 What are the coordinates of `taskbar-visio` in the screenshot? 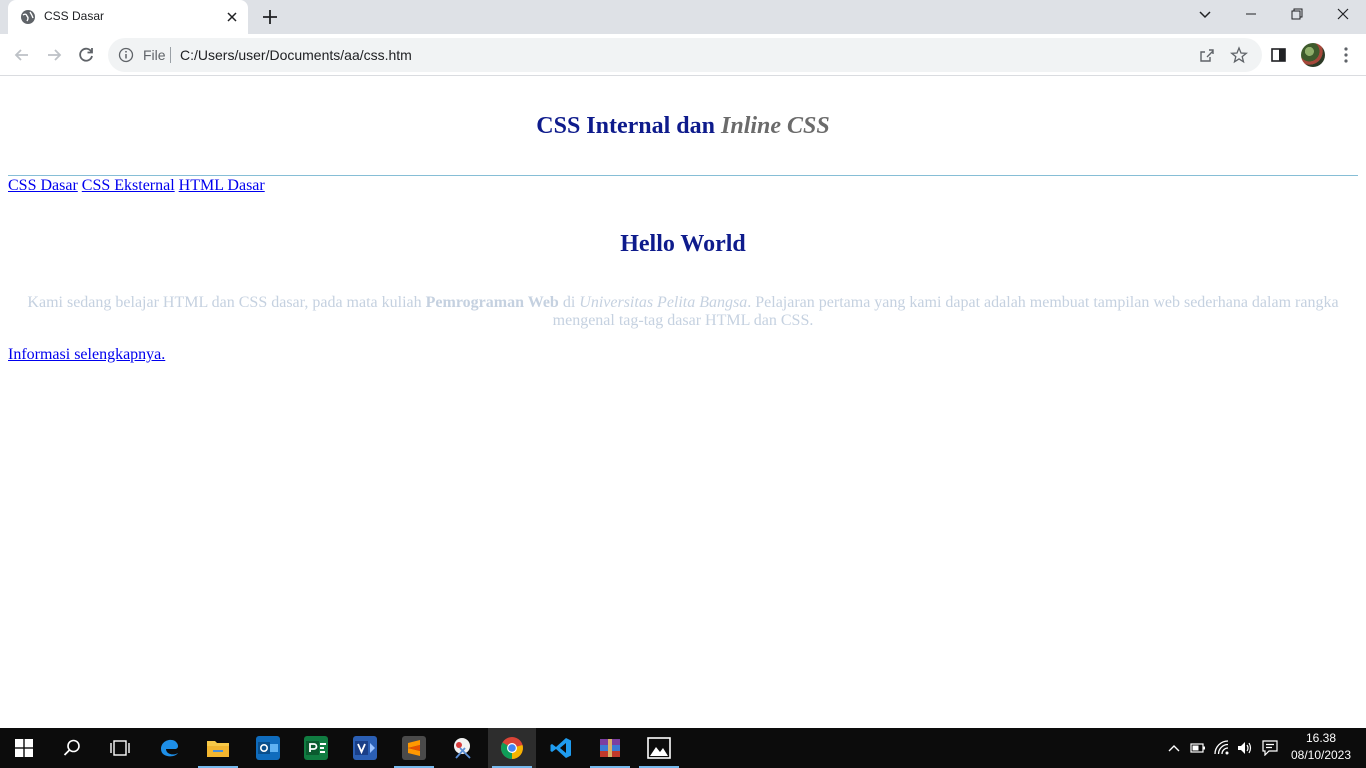 It's located at (365, 748).